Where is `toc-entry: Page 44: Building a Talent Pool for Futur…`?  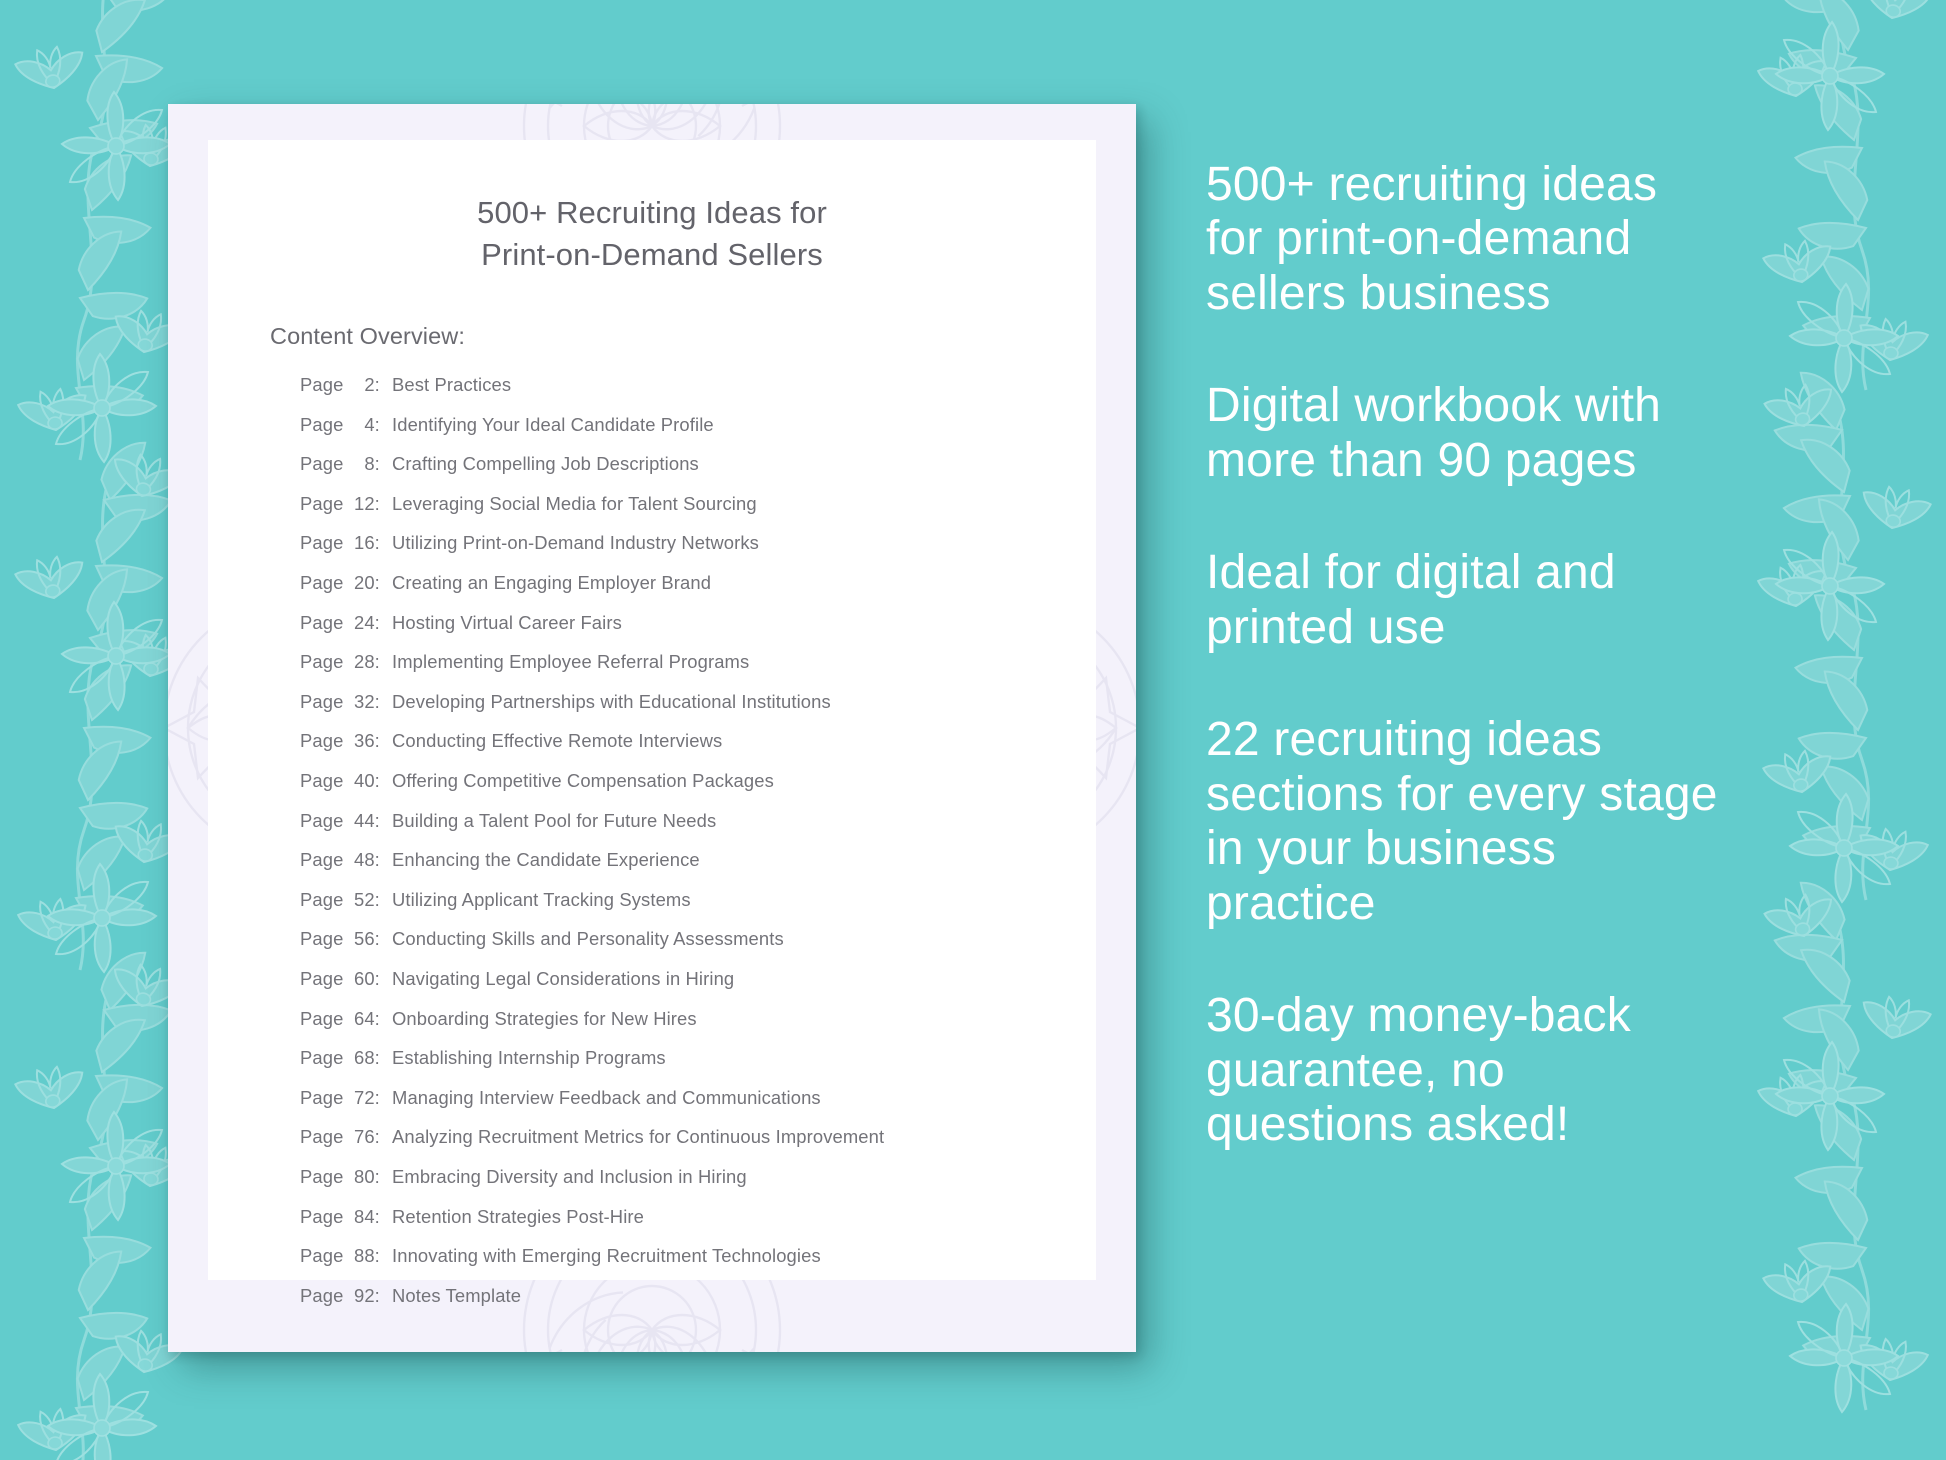
toc-entry: Page 44: Building a Talent Pool for Futur… is located at coordinates (698, 820).